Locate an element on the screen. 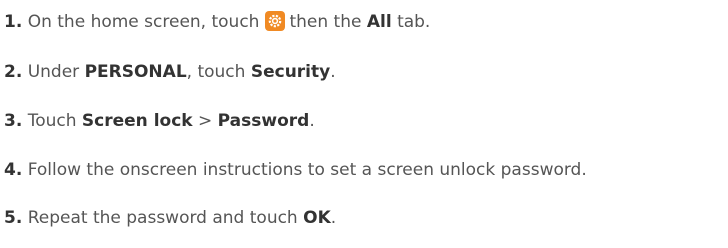  ok-button-label: OK is located at coordinates (317, 218).